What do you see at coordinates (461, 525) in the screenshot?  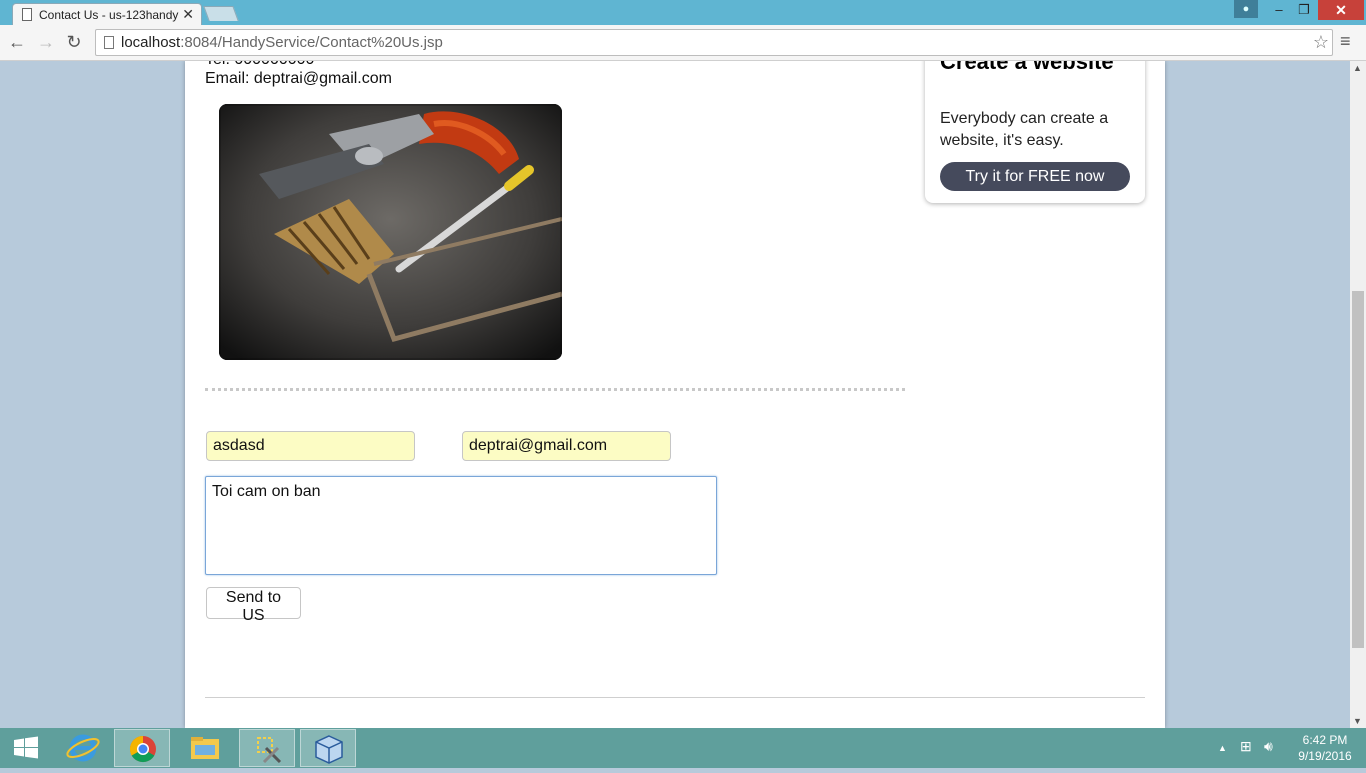 I see `message-textarea: Toi cam on ban` at bounding box center [461, 525].